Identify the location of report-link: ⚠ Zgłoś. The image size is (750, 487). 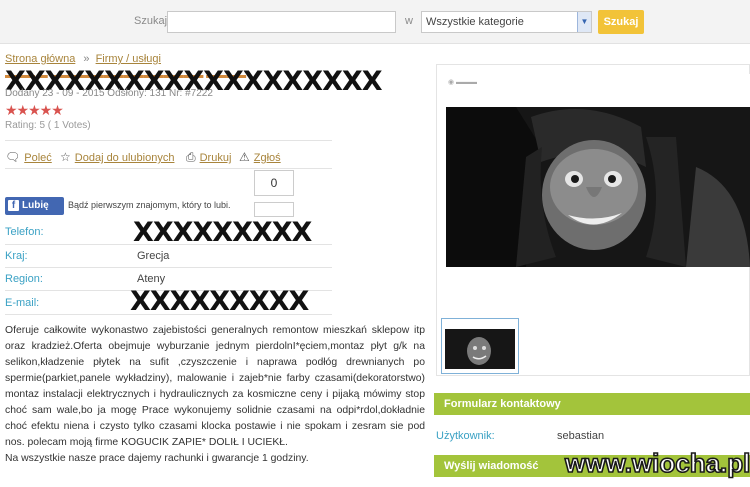
(260, 157).